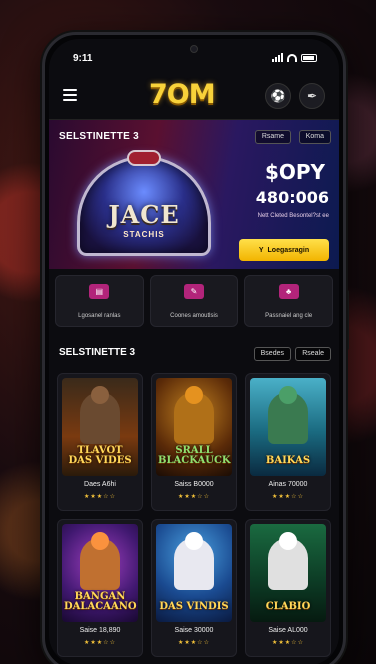  I want to click on game-title: DAS VINDIS, so click(194, 606).